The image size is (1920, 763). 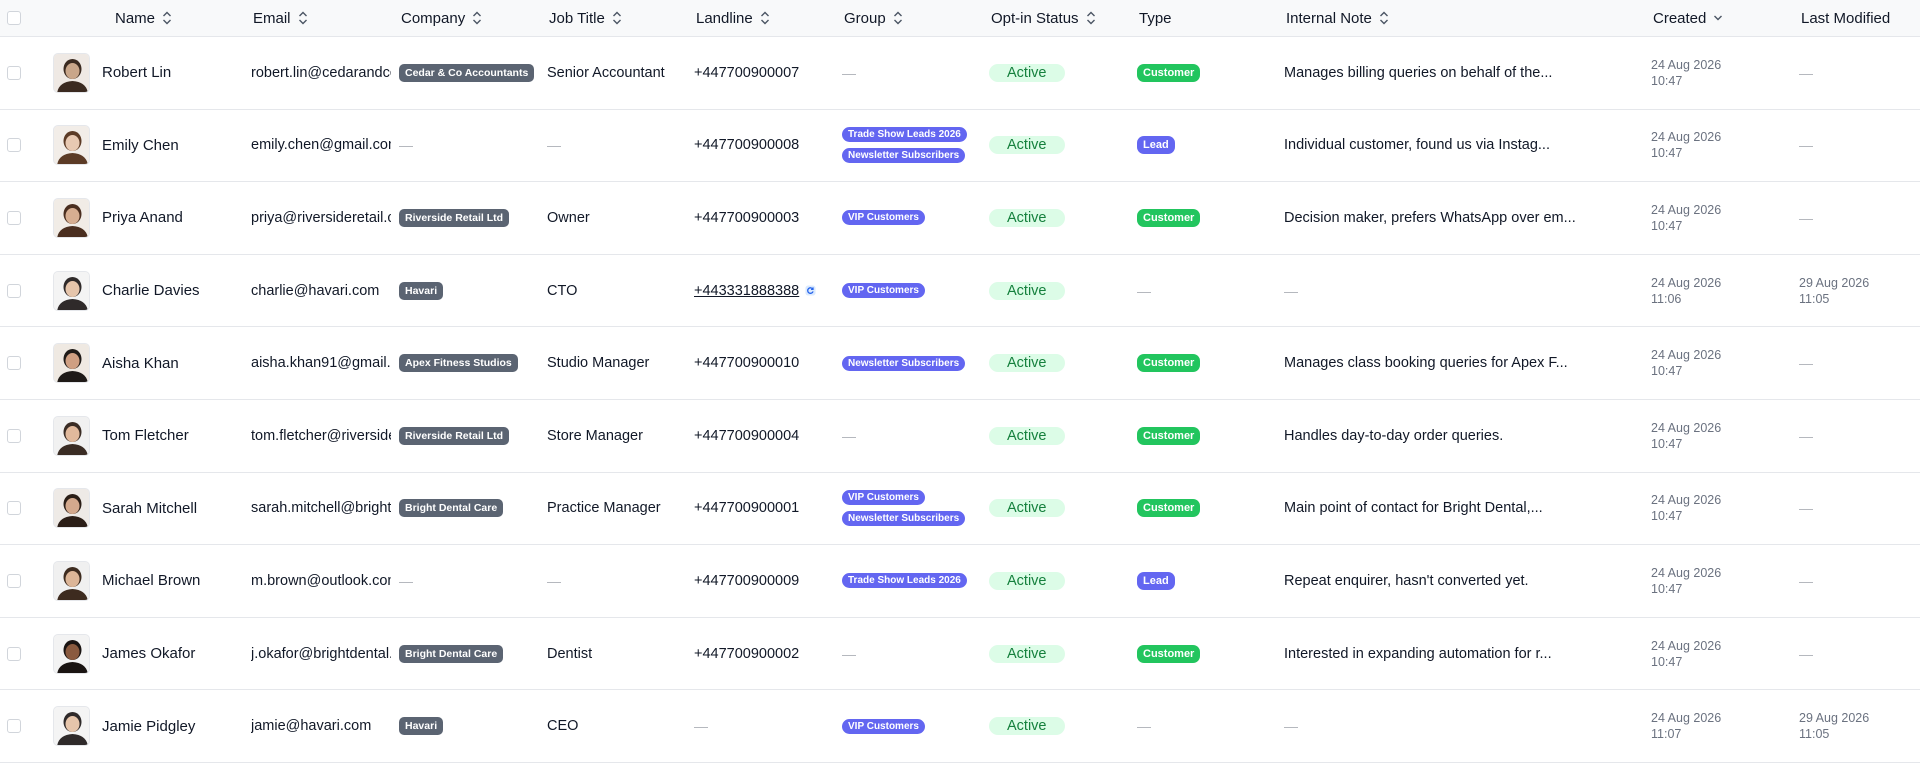 I want to click on group-cell: Newsletter Subscribers, so click(x=912, y=363).